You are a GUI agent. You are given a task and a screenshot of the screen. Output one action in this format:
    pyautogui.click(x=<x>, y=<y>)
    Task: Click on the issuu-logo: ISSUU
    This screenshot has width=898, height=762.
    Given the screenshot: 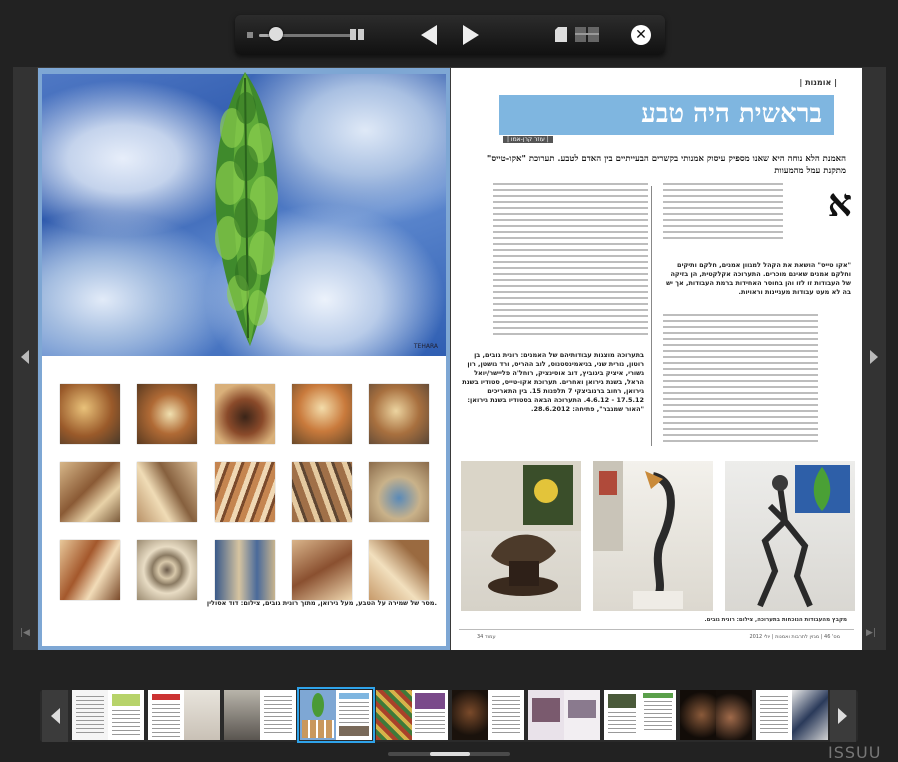 What is the action you would take?
    pyautogui.click(x=855, y=752)
    